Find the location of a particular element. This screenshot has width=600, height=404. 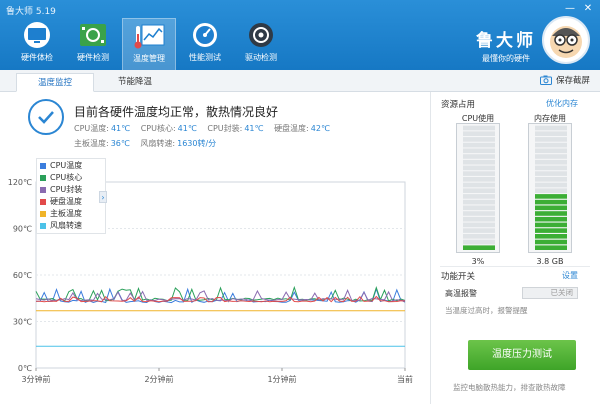

y-tick-label: 30℃ is located at coordinates (22, 322).